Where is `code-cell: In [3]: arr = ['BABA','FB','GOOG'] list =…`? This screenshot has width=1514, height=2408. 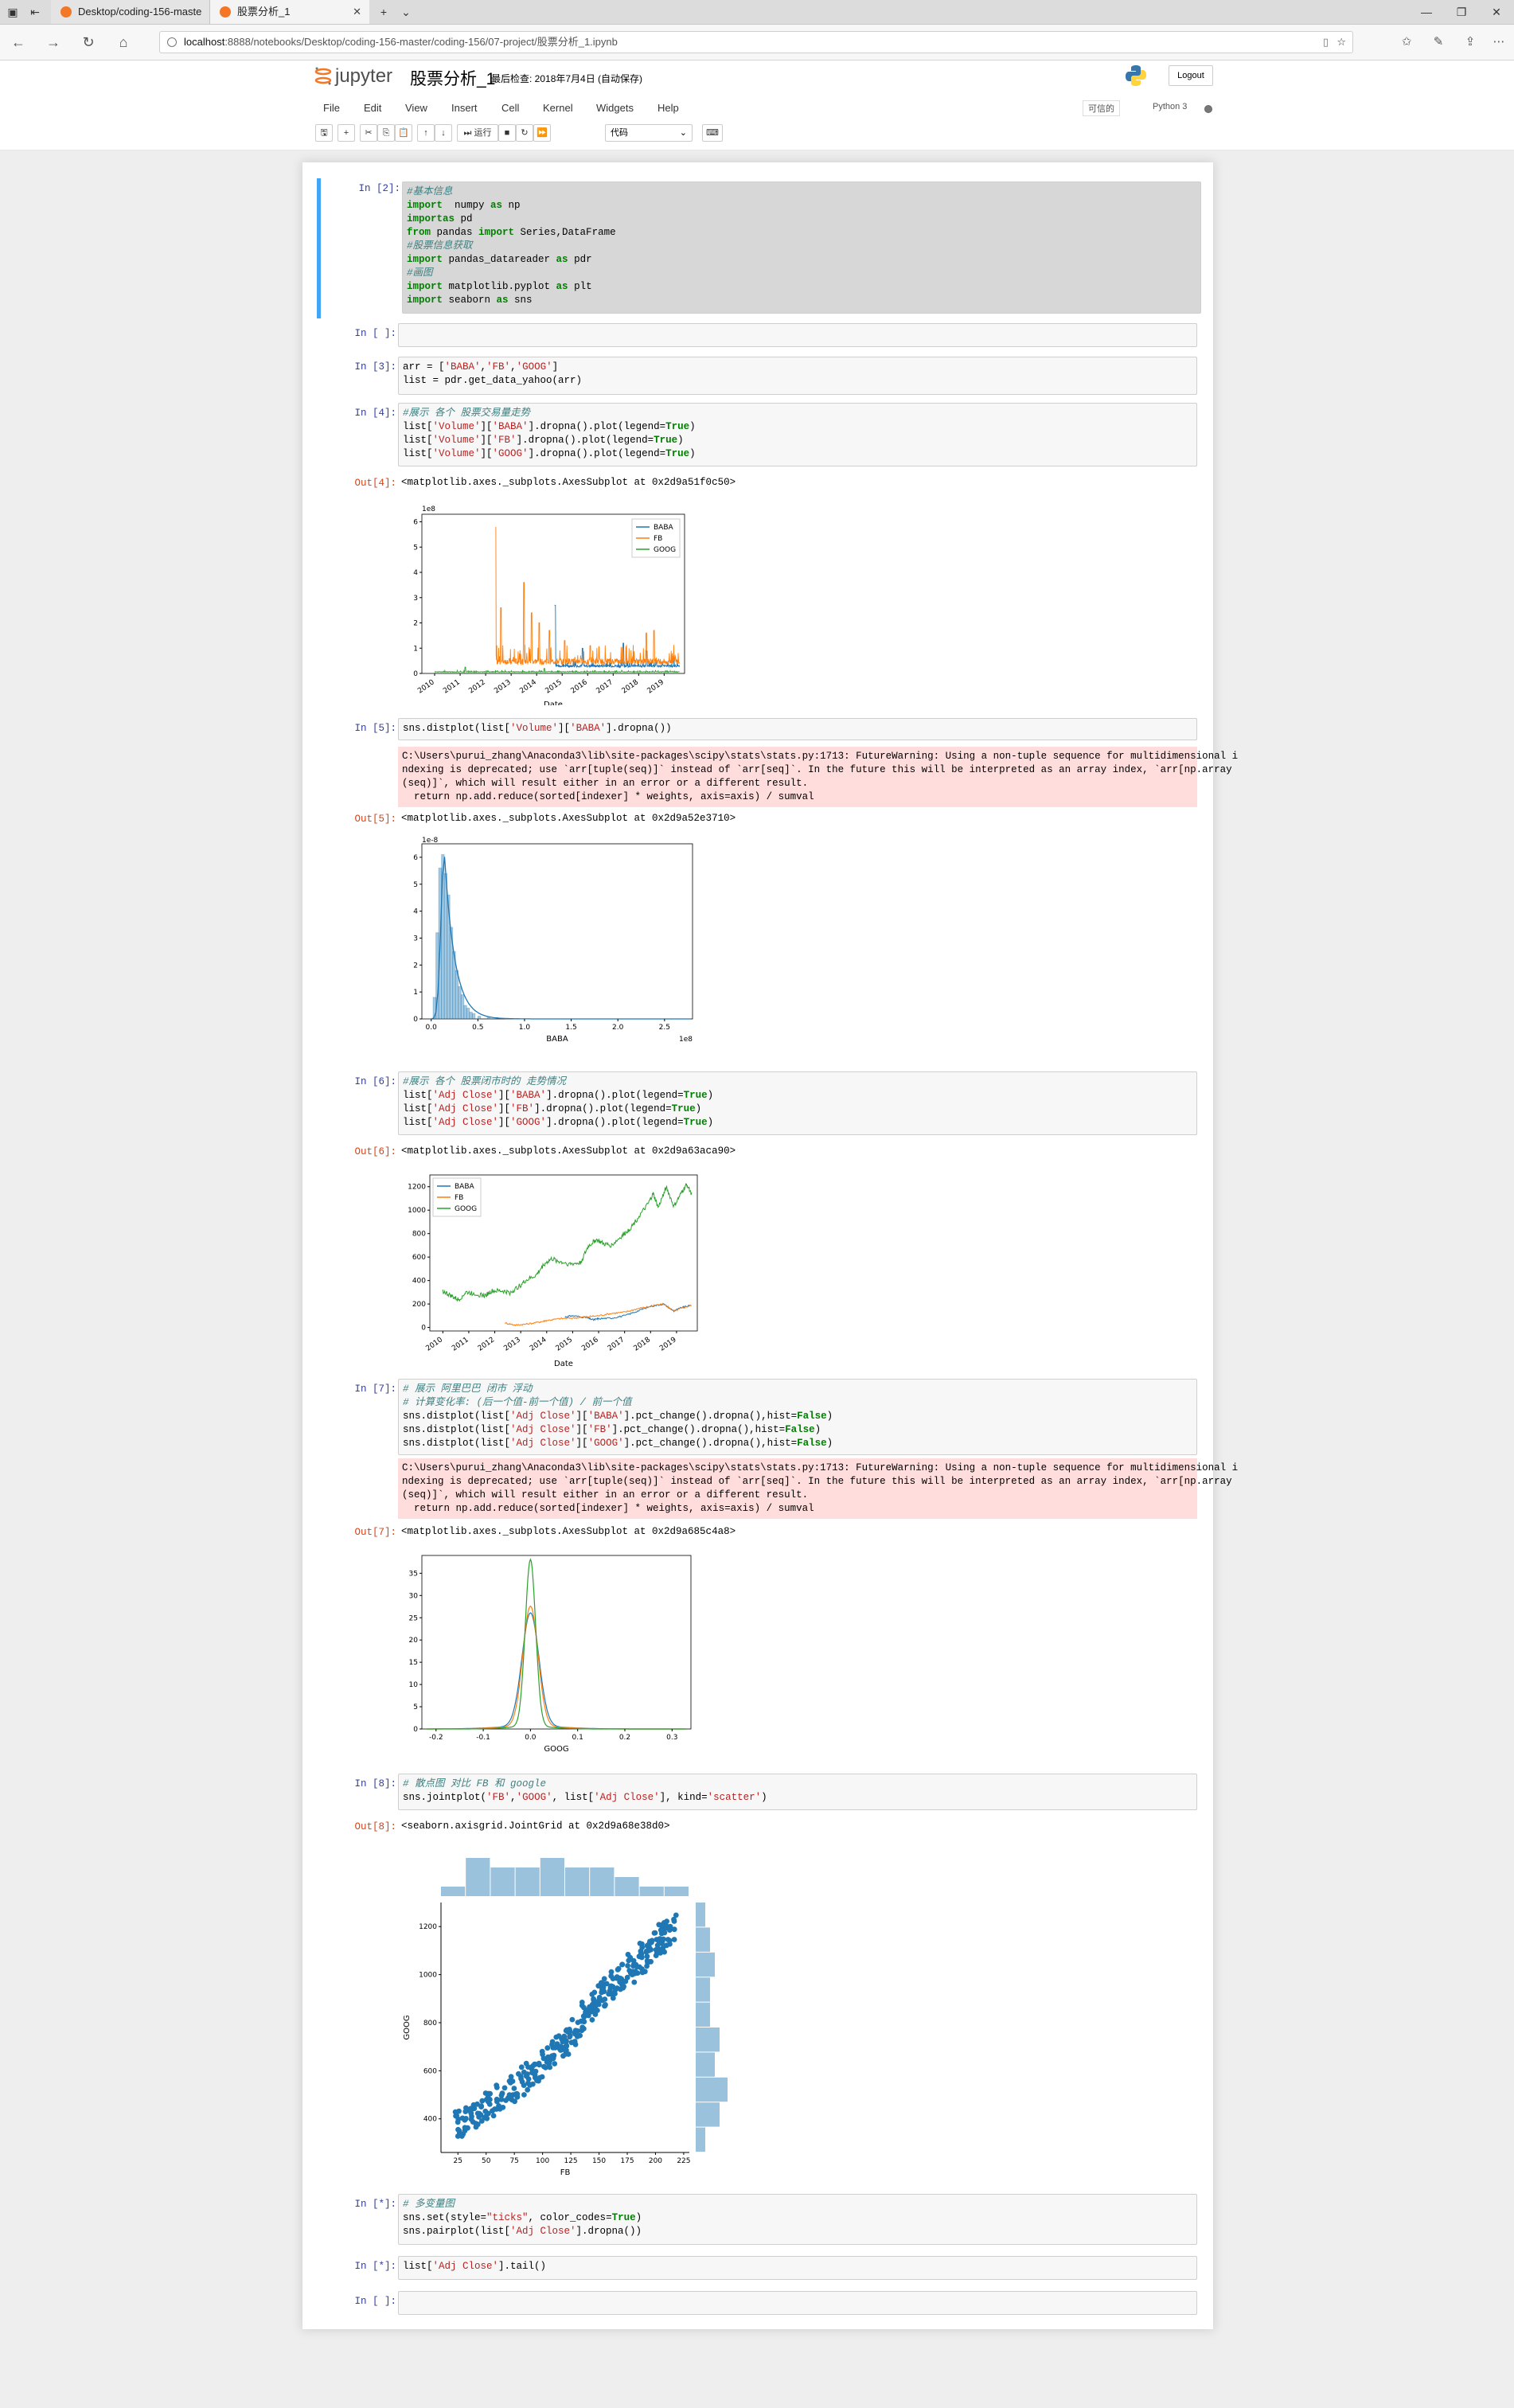 code-cell: In [3]: arr = ['BABA','FB','GOOG'] list =… is located at coordinates (757, 376).